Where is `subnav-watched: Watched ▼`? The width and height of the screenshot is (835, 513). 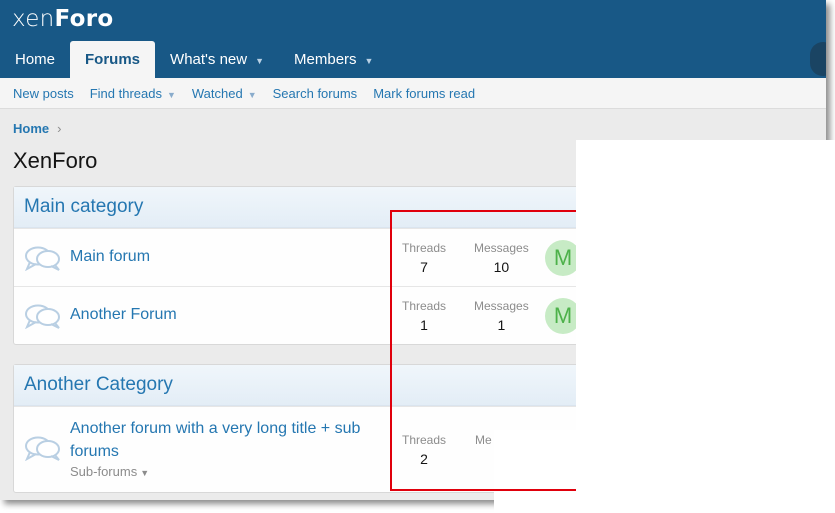 subnav-watched: Watched ▼ is located at coordinates (224, 93).